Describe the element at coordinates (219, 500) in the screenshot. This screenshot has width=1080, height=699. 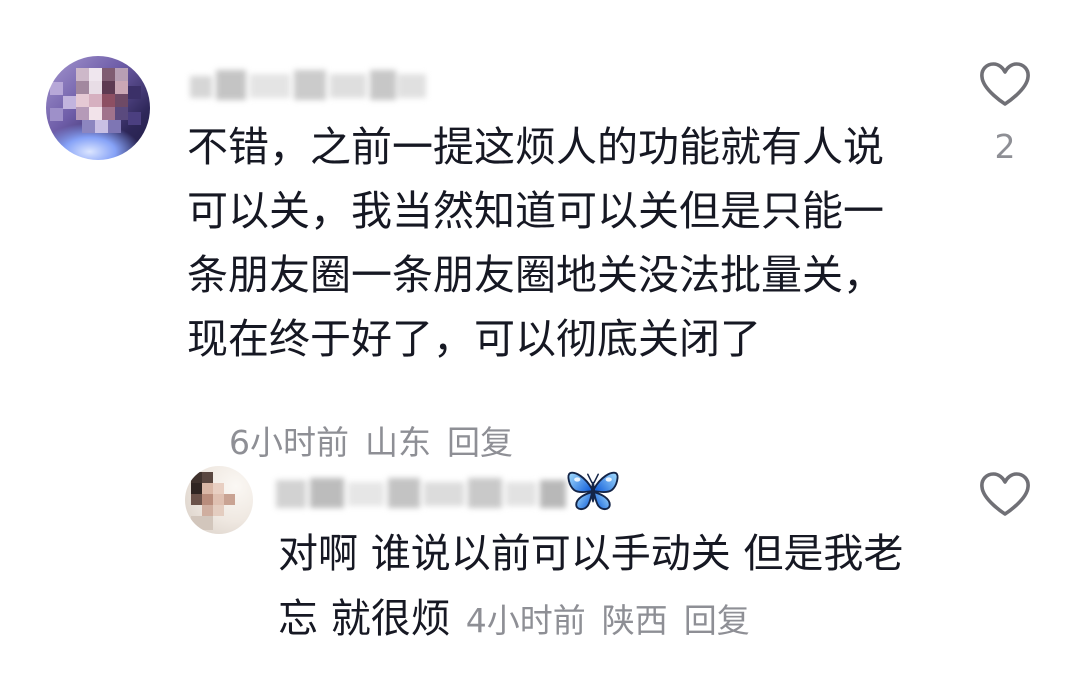
I see `replier-avatar` at that location.